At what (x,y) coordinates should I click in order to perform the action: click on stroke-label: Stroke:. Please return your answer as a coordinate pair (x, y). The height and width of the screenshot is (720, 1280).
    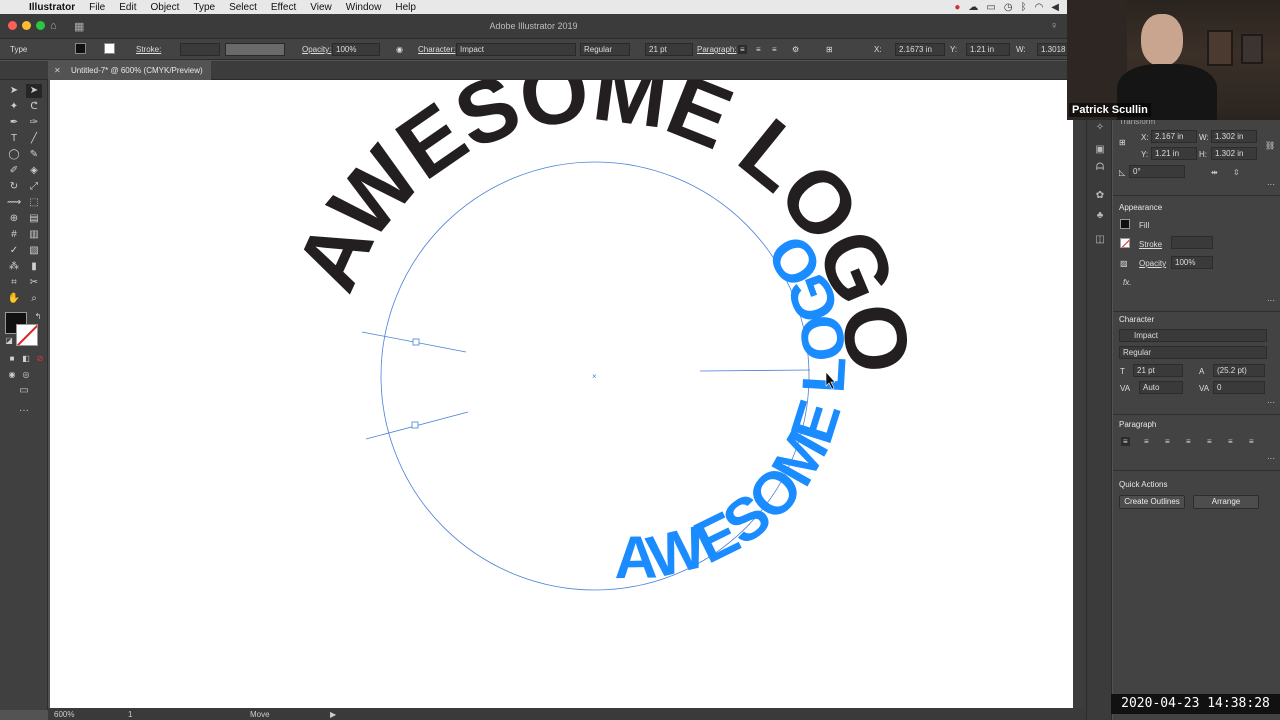
    Looking at the image, I should click on (148, 49).